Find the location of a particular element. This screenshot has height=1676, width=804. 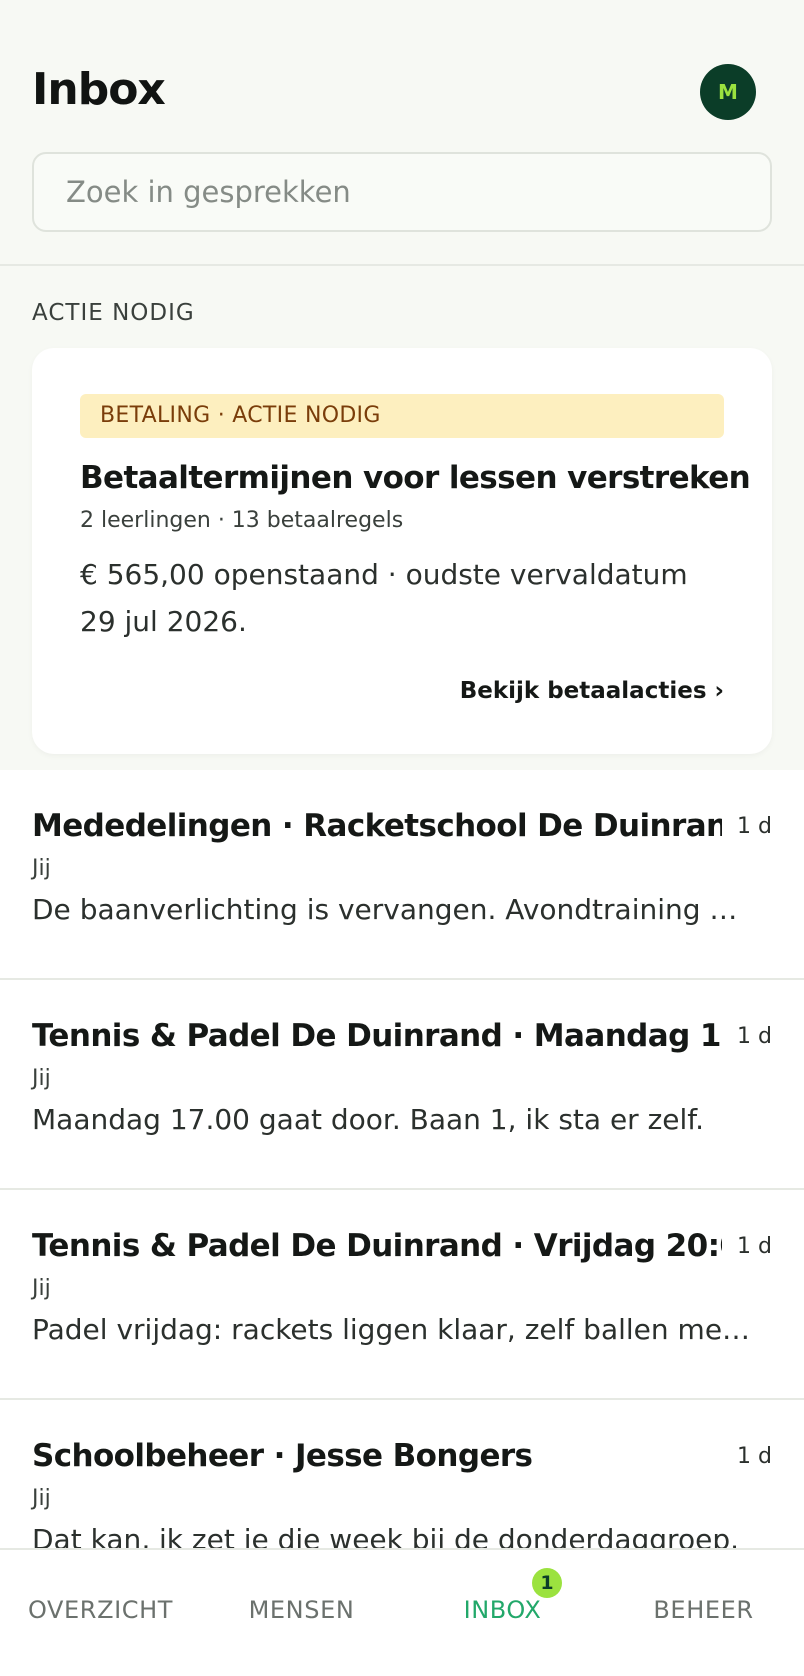

page-title: Inbox is located at coordinates (99, 89).